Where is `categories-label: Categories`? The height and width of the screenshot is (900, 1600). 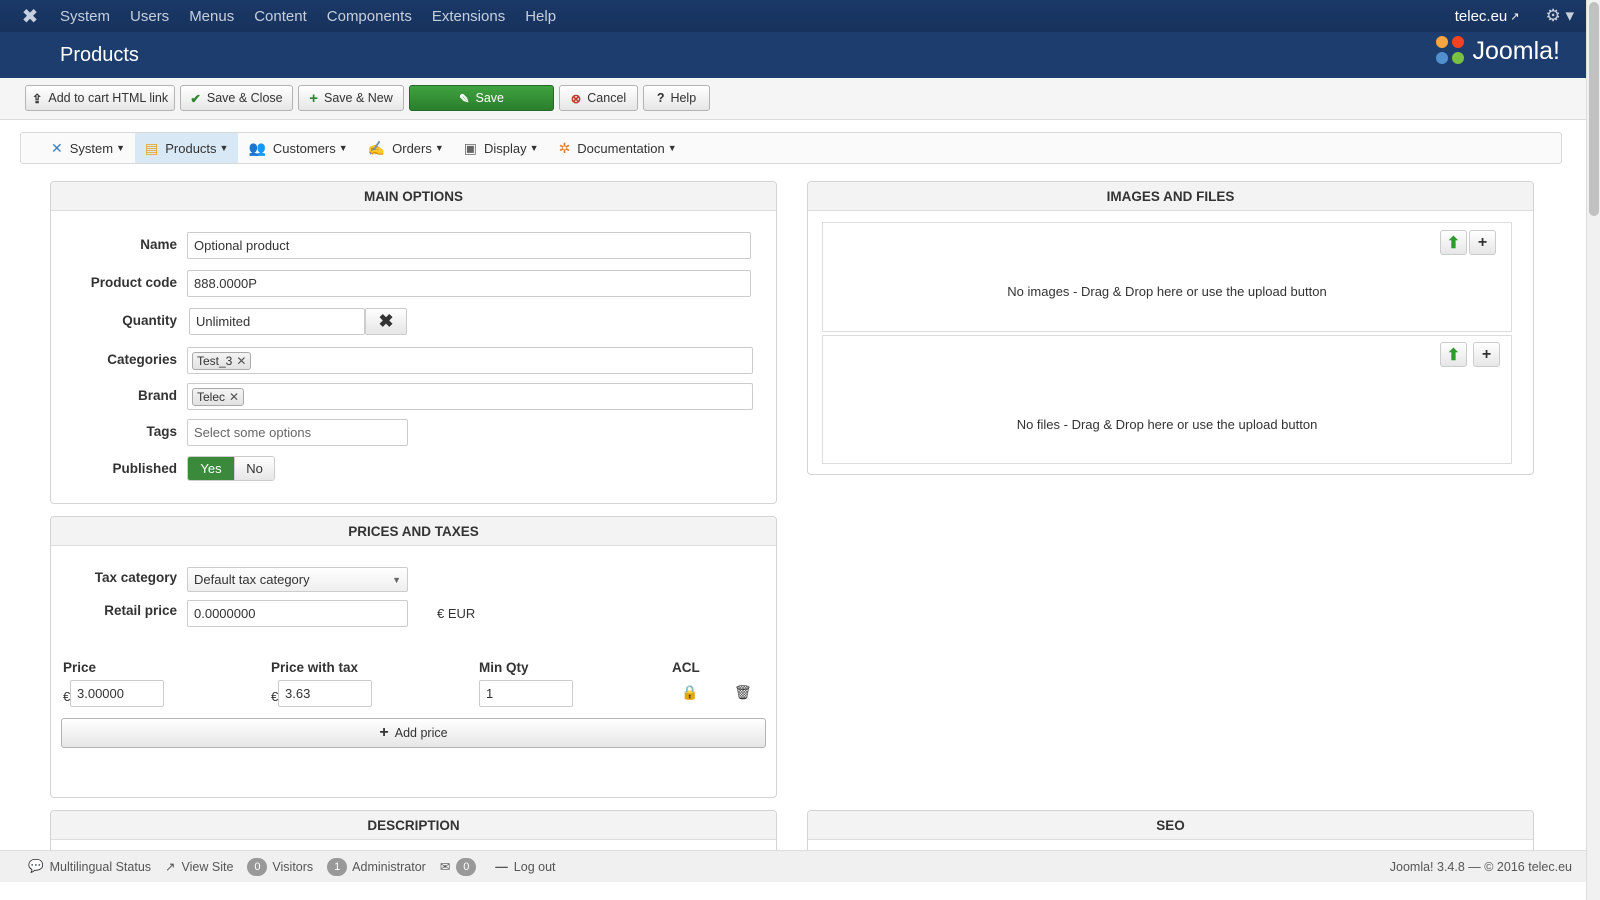
categories-label: Categories is located at coordinates (142, 359).